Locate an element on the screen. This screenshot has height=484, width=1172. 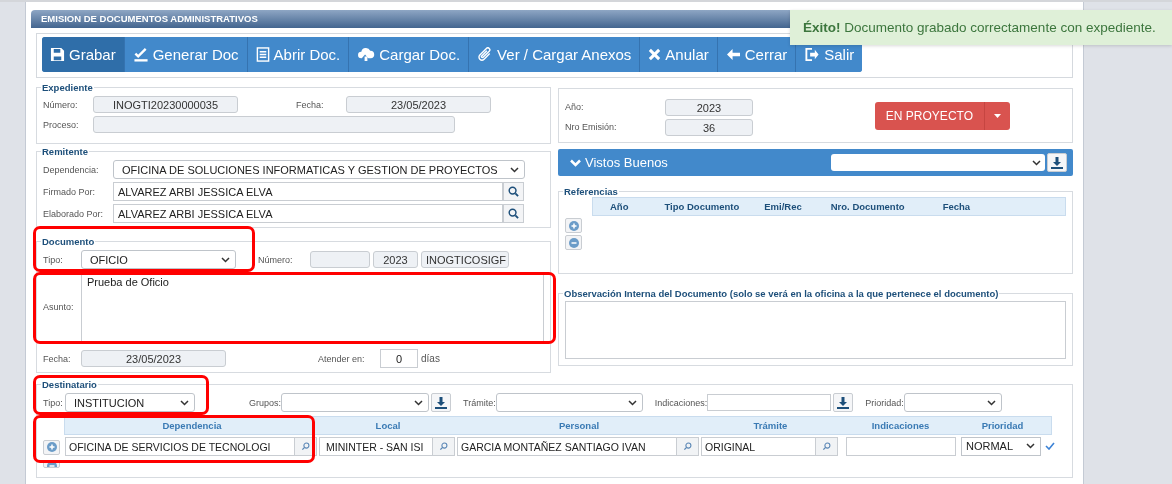
toolbar-button: Cargar Doc. is located at coordinates (409, 54).